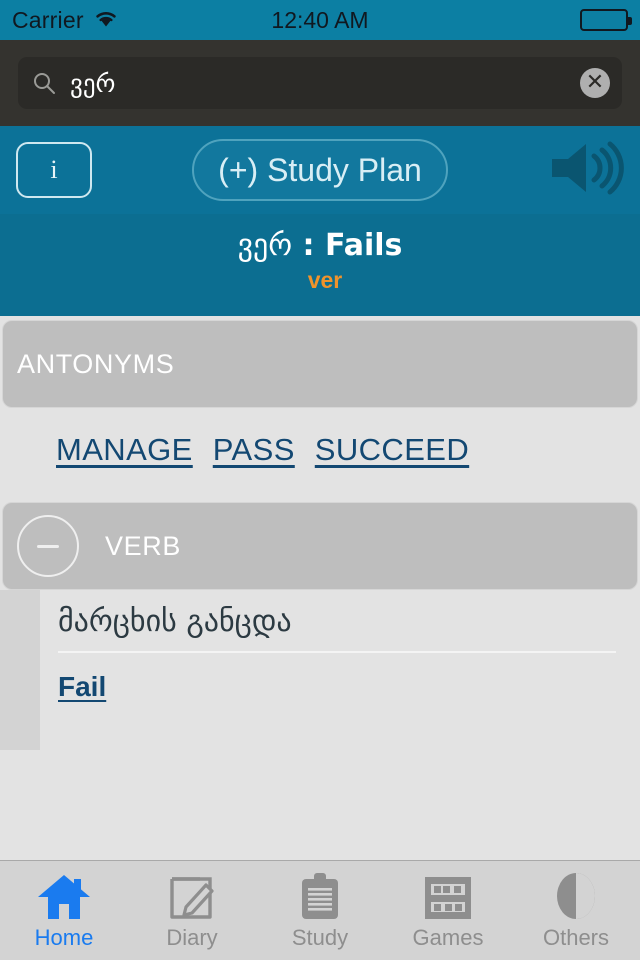 This screenshot has width=640, height=960. Describe the element at coordinates (448, 937) in the screenshot. I see `tab-label: Games` at that location.